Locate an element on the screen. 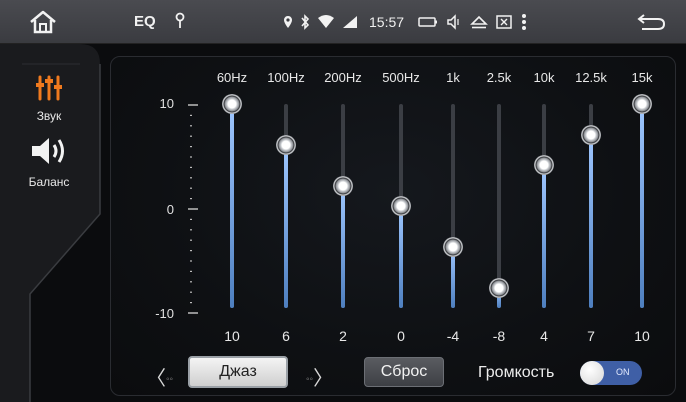 This screenshot has width=686, height=402. band-frequency-label: 100Hz is located at coordinates (286, 77).